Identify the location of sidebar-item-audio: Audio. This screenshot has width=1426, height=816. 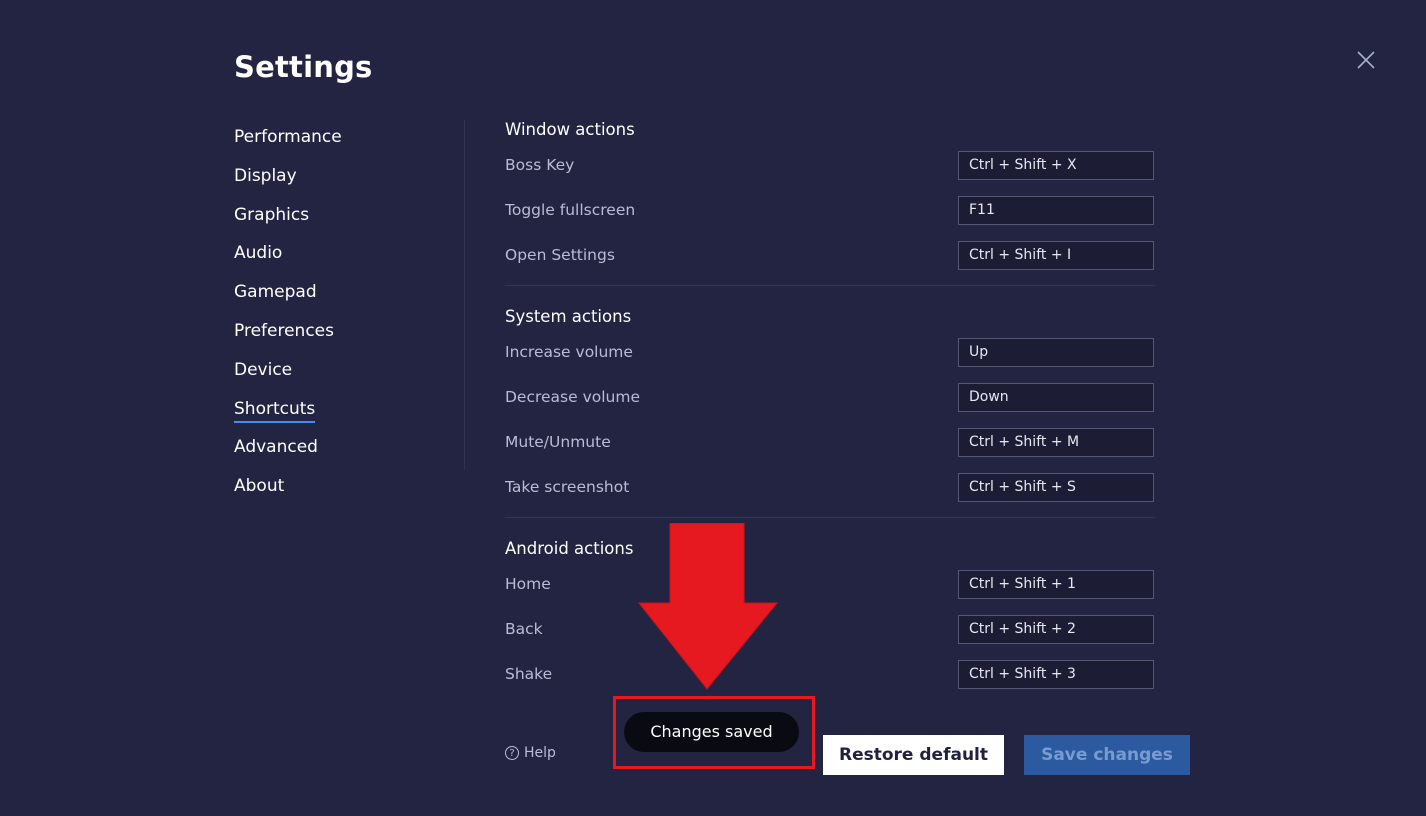
(344, 253).